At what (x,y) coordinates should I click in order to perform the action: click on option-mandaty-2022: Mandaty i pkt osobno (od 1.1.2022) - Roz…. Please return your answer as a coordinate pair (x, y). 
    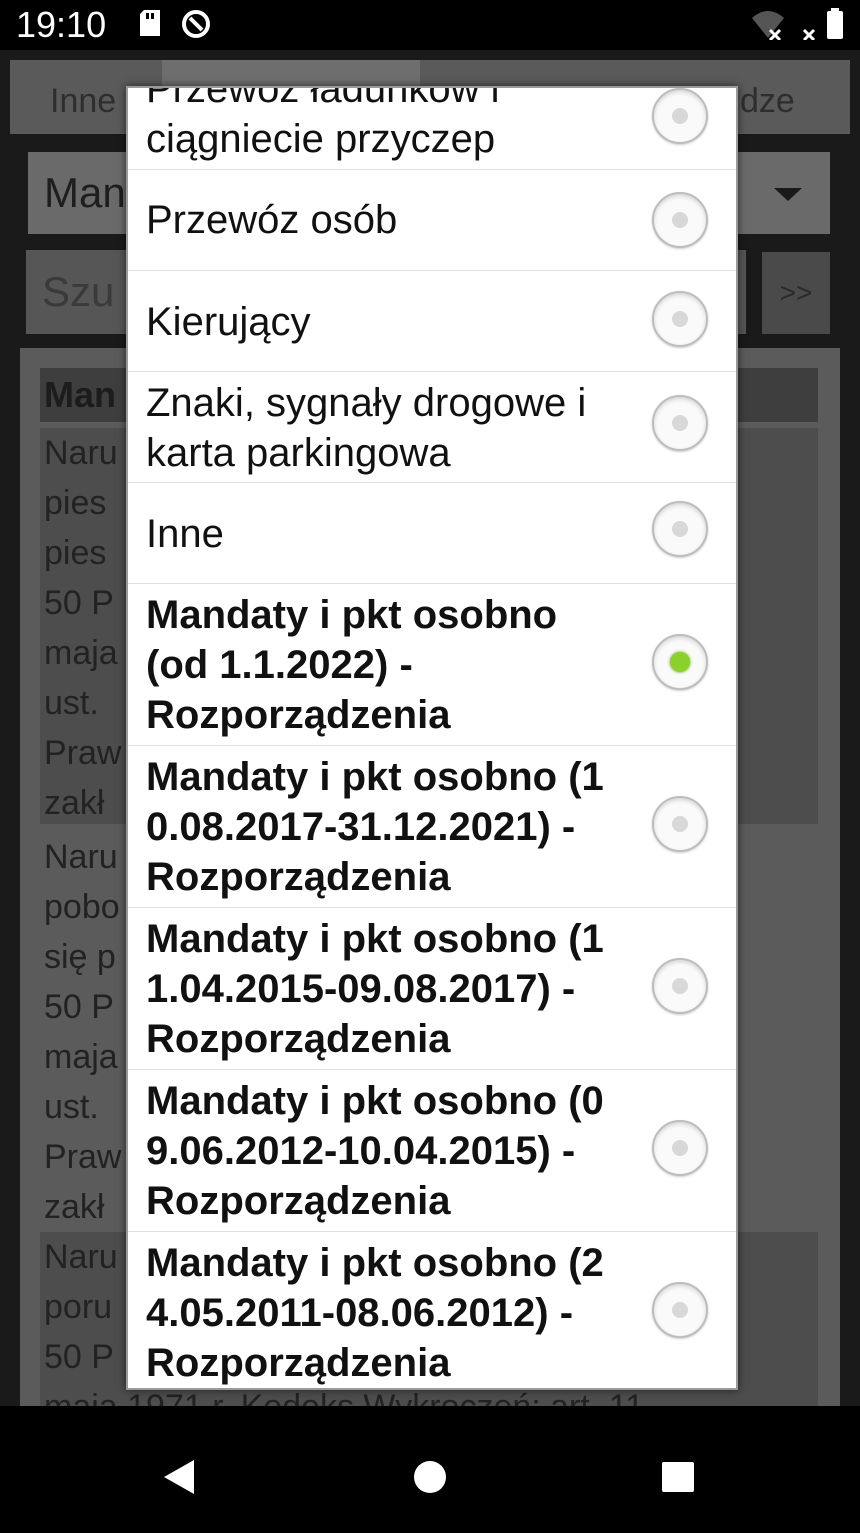
    Looking at the image, I should click on (432, 665).